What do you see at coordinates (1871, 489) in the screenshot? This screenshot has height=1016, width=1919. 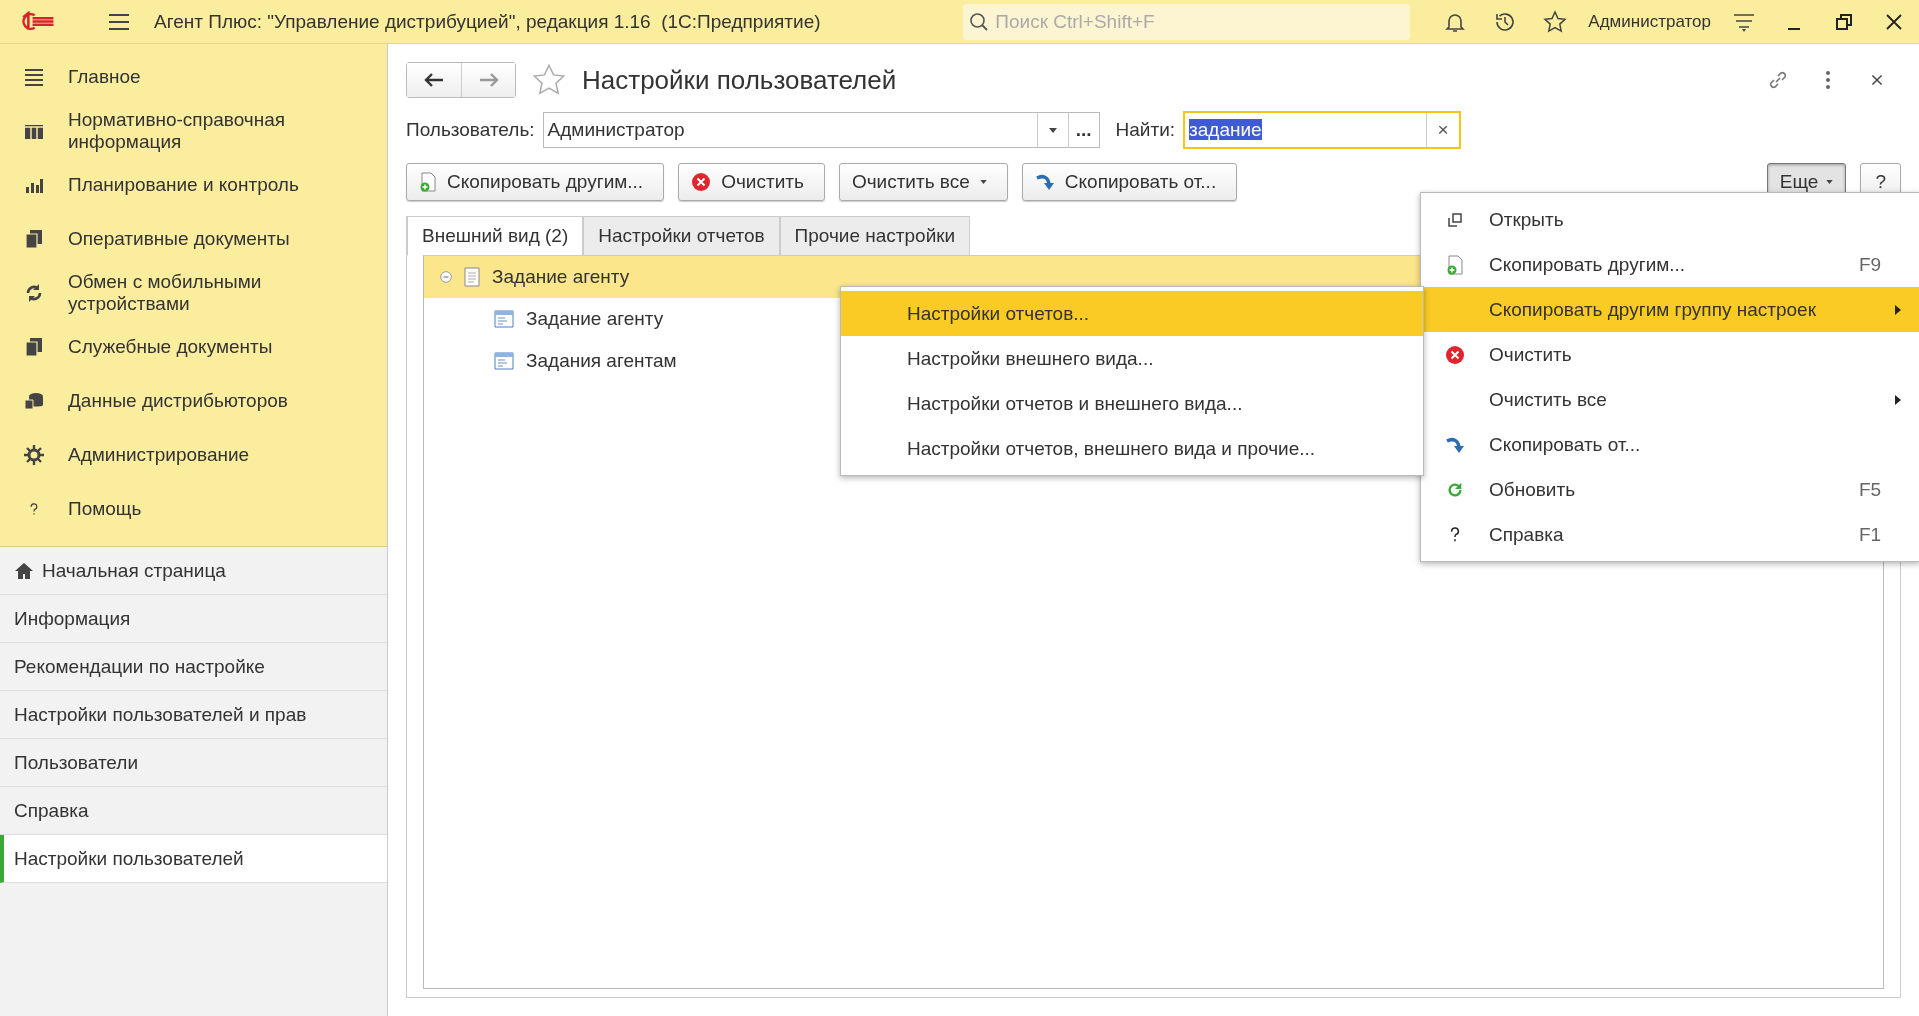 I see `shortcut-label: F5` at bounding box center [1871, 489].